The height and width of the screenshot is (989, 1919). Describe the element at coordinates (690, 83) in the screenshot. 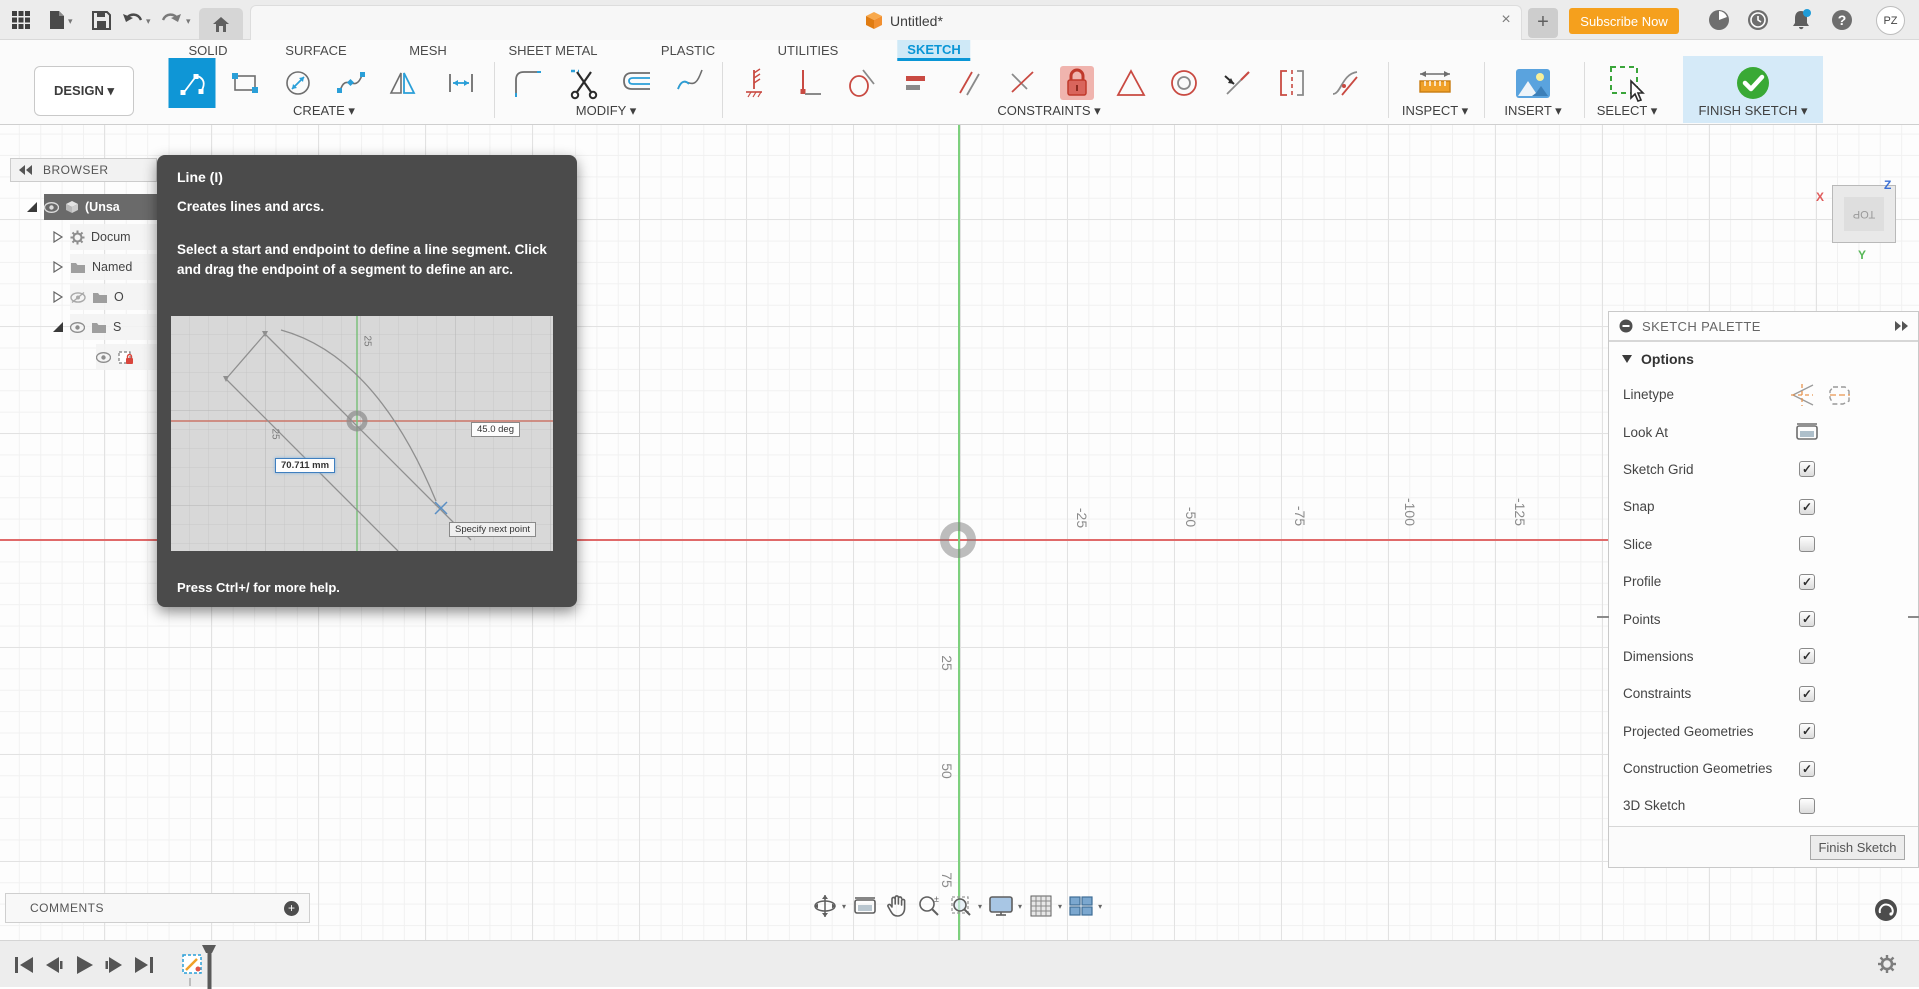

I see `project-curve-tool-button` at that location.